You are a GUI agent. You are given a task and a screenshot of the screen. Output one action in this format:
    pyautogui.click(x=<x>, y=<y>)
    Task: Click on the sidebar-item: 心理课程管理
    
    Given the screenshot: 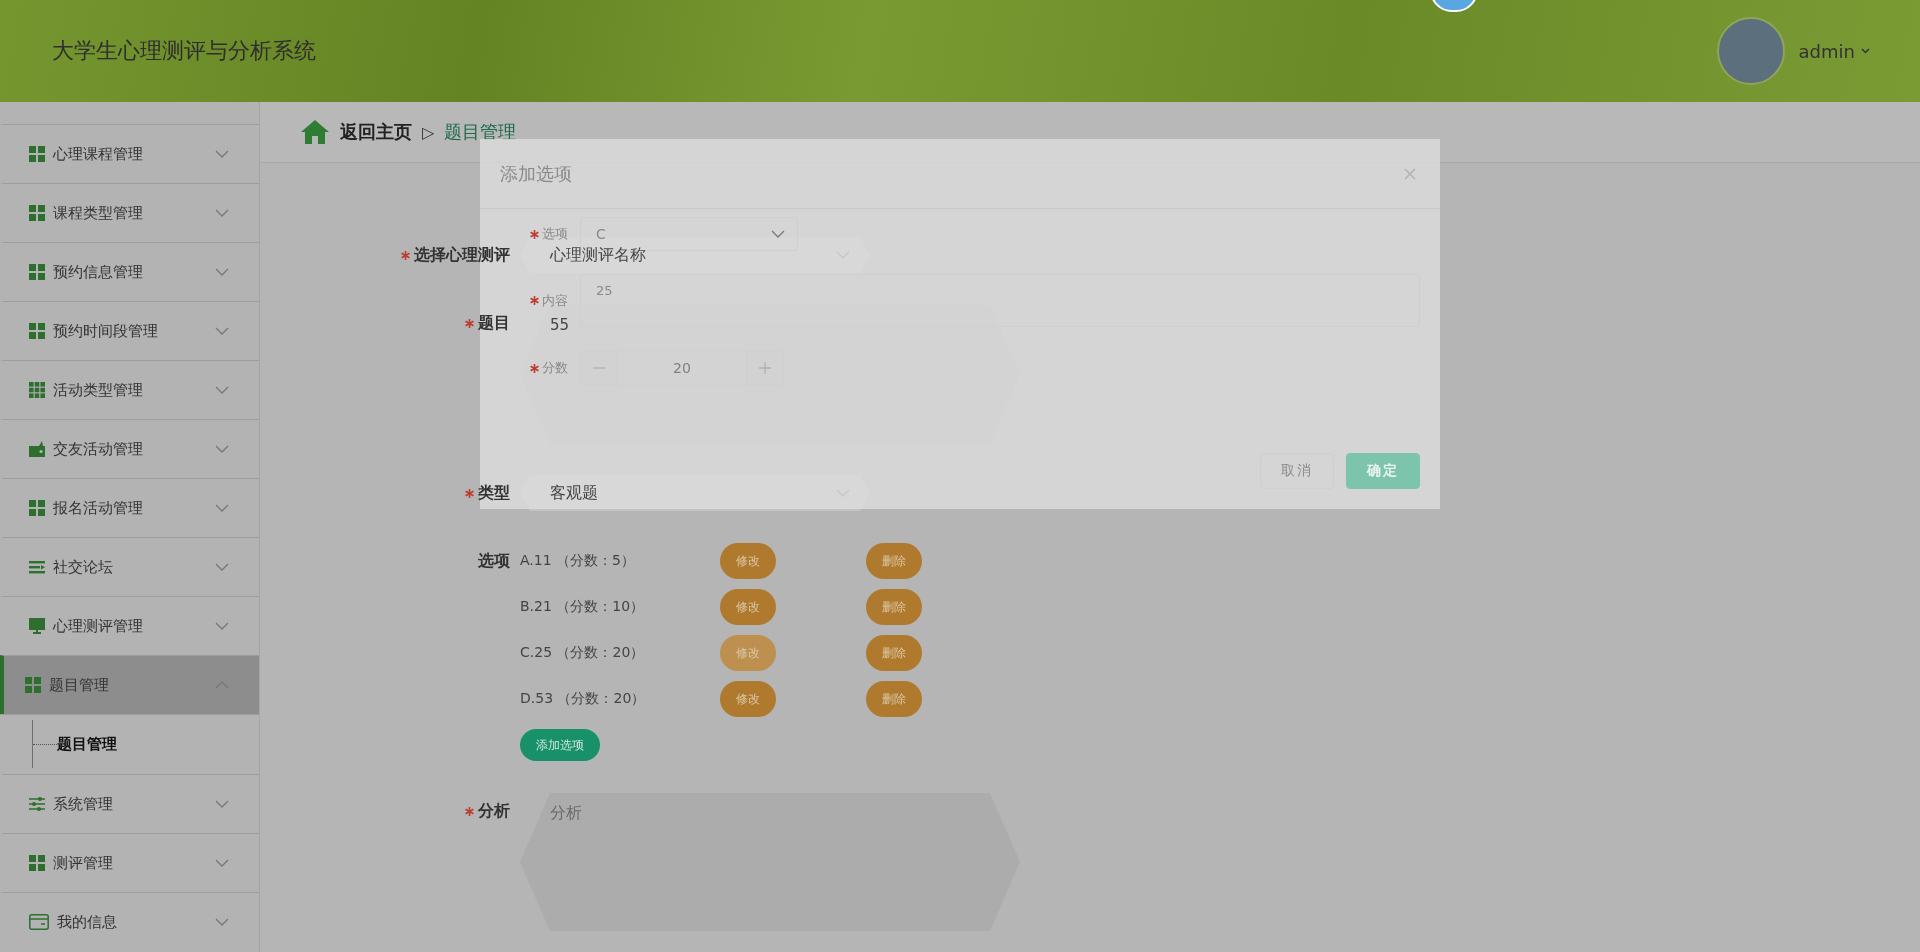 What is the action you would take?
    pyautogui.click(x=129, y=153)
    